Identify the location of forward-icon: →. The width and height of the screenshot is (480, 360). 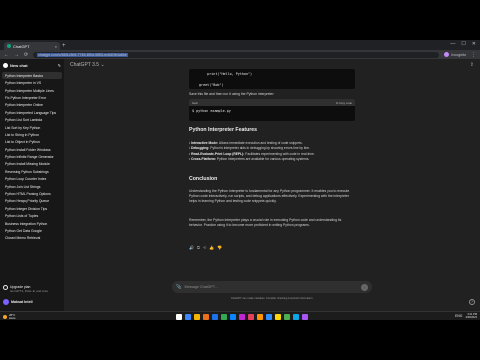
(16, 55).